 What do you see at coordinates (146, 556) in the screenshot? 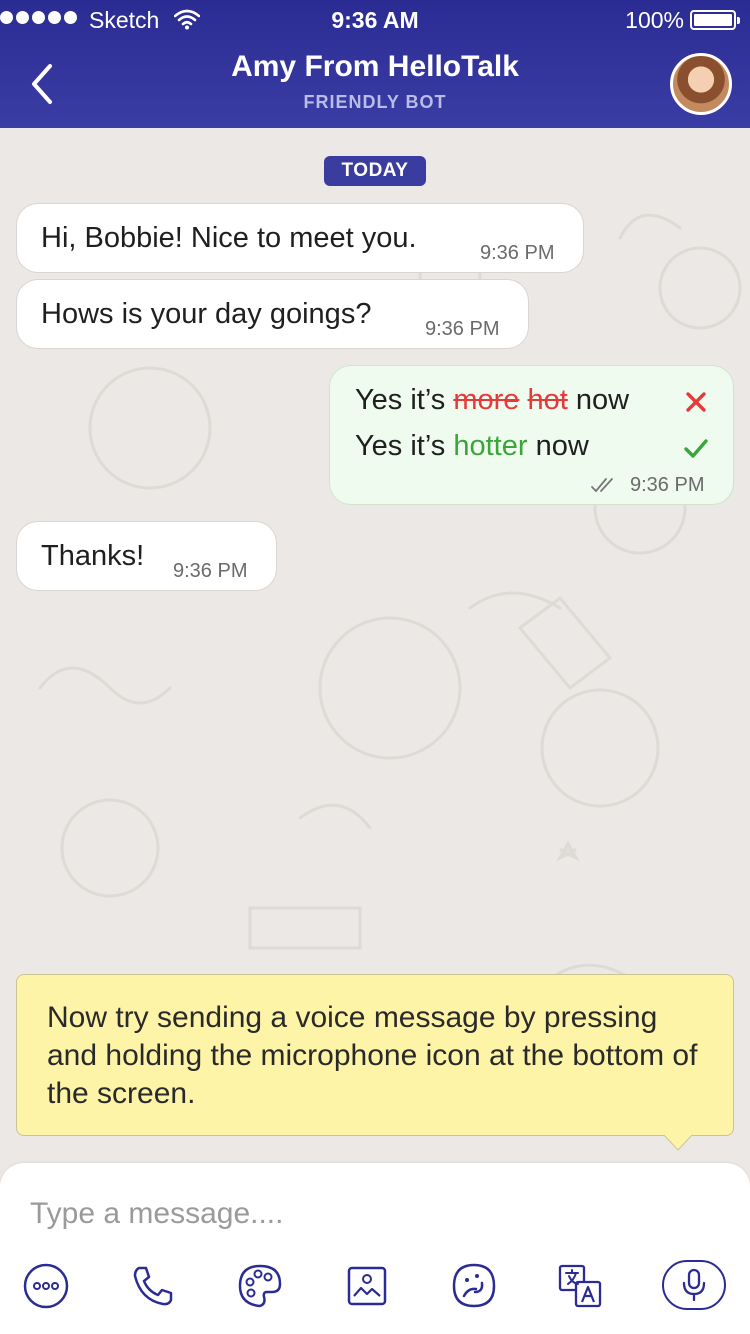
I see `message-bubble-incoming: Thanks! 9:36 PM` at bounding box center [146, 556].